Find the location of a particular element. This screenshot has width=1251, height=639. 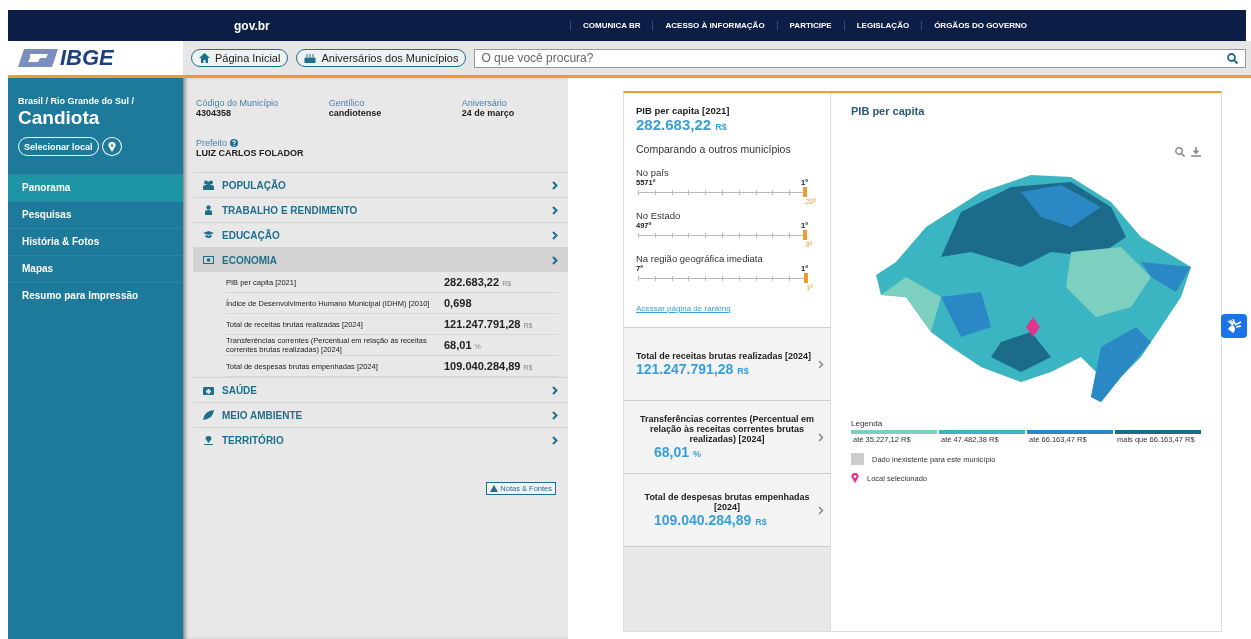

indicator-title: Transferências correntes (Percentual em relação às receitas correntes brutas realizadas) [2024] is located at coordinates (727, 429).